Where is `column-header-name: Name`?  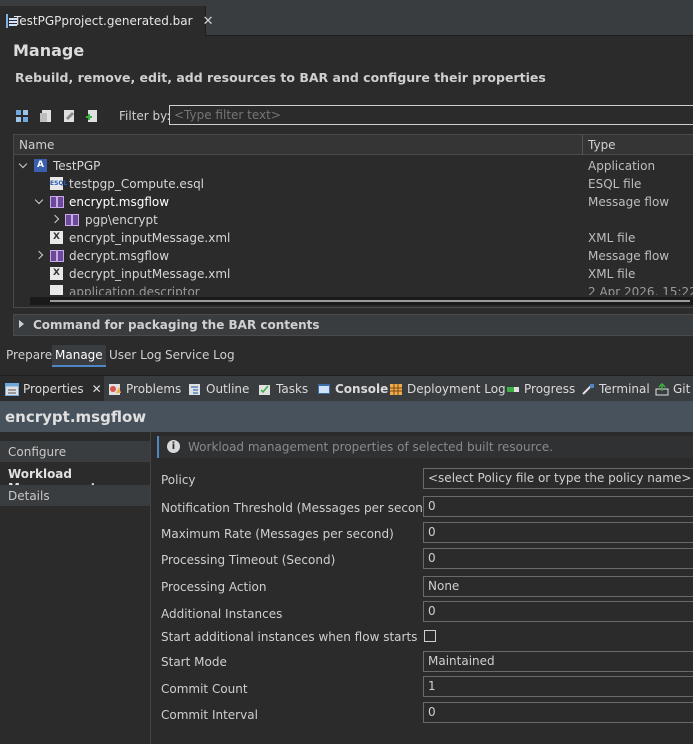 column-header-name: Name is located at coordinates (36, 145).